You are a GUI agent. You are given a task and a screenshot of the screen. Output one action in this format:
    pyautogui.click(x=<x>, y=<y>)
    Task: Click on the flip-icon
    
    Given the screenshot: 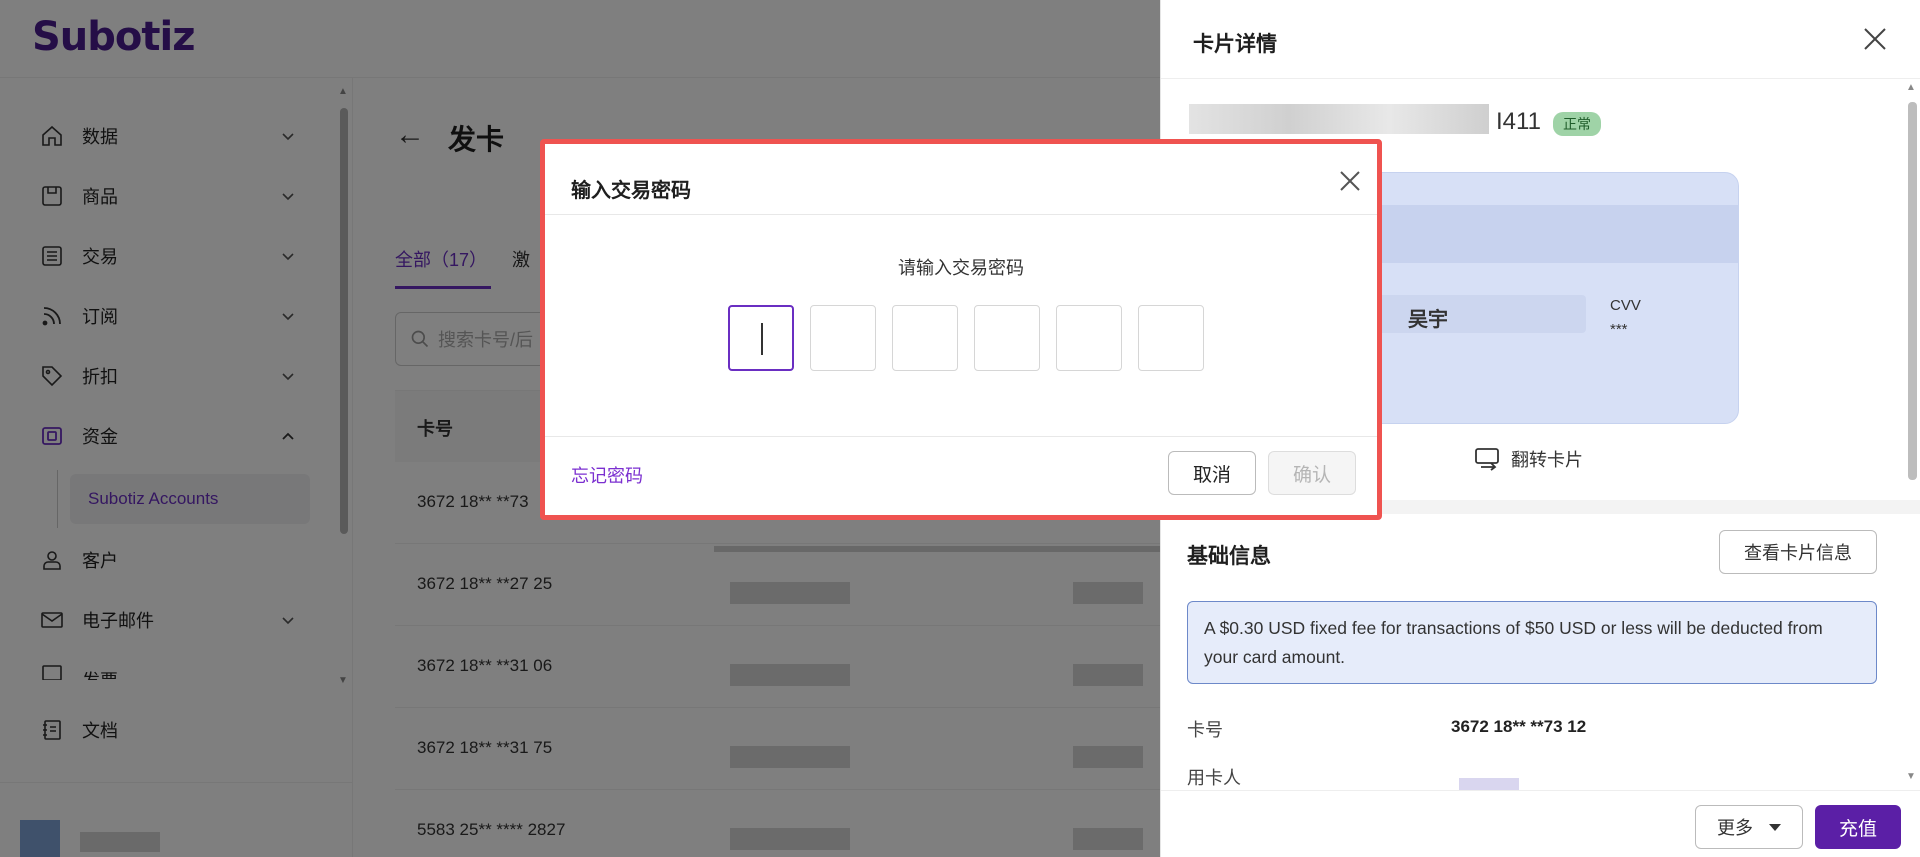 What is the action you would take?
    pyautogui.click(x=1487, y=459)
    